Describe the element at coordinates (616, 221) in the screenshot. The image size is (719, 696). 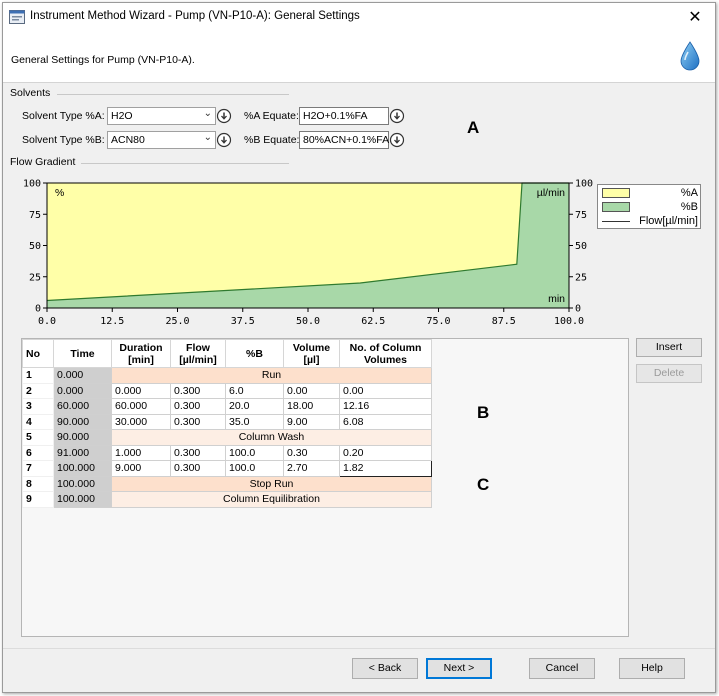
I see `legend-line-flow` at that location.